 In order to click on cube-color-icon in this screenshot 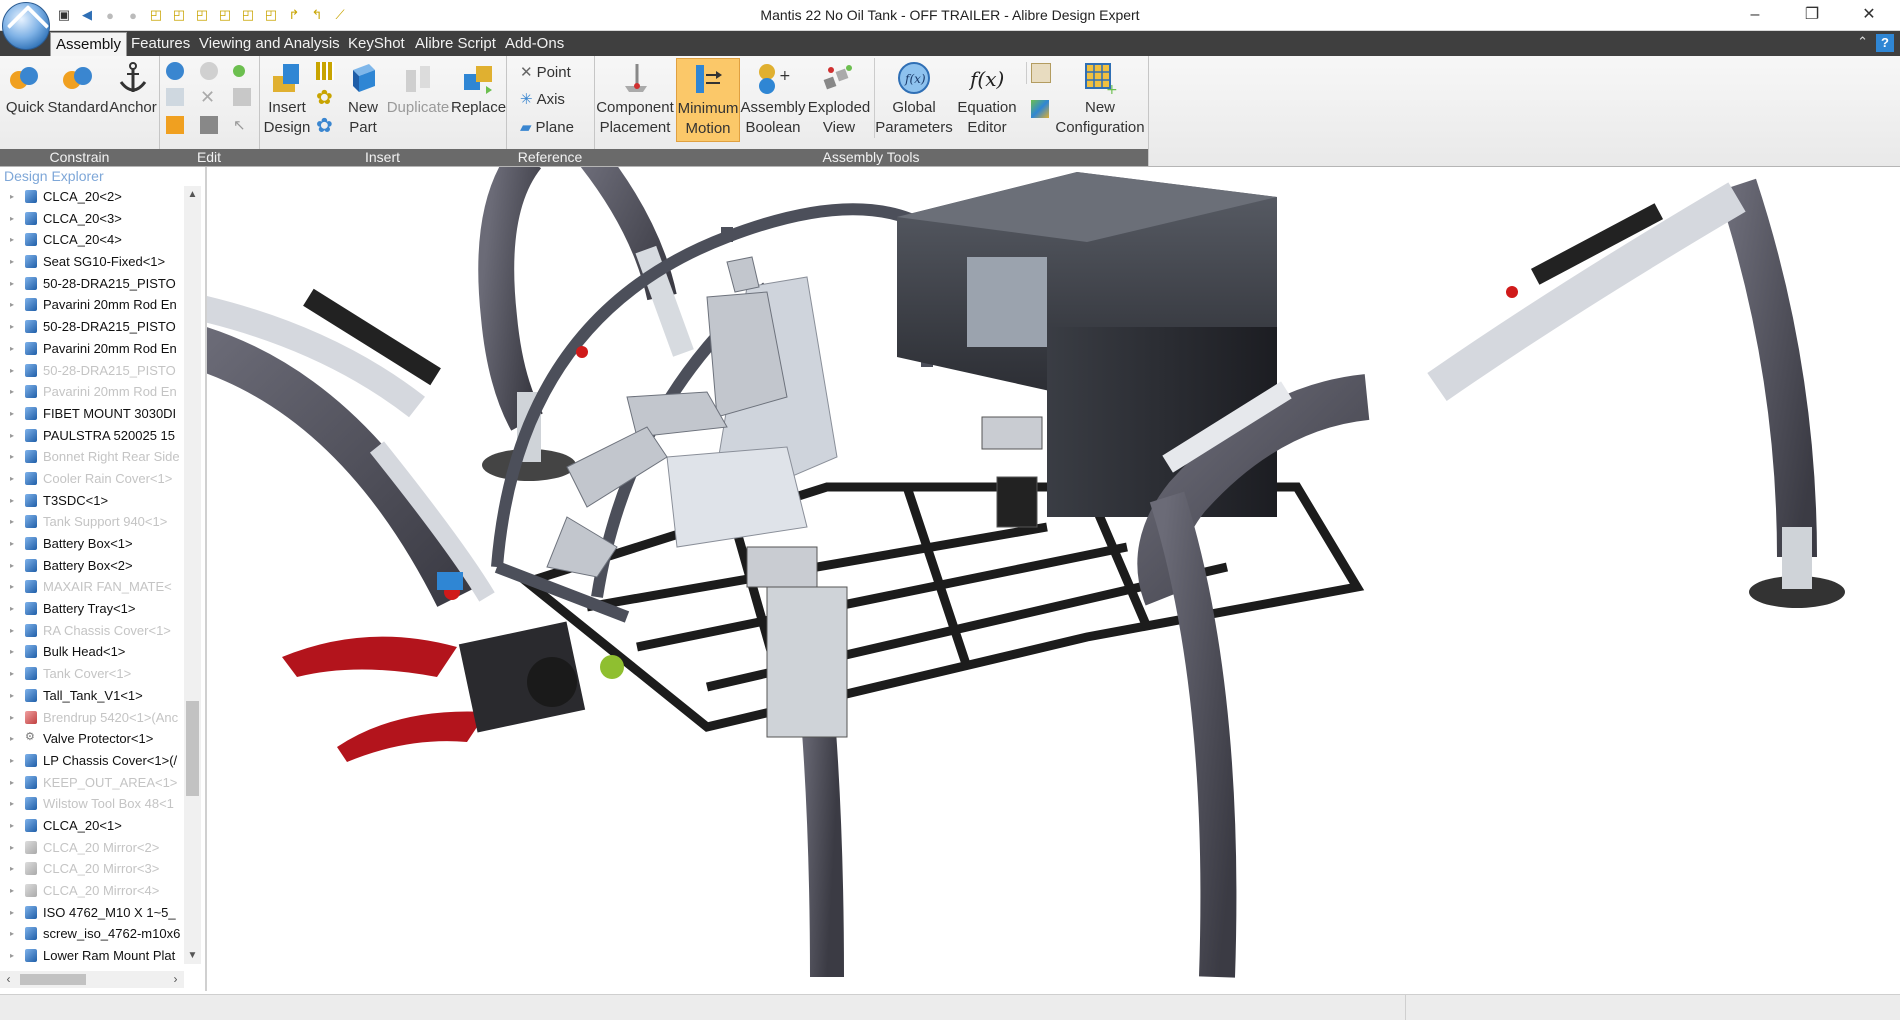, I will do `click(1037, 109)`.